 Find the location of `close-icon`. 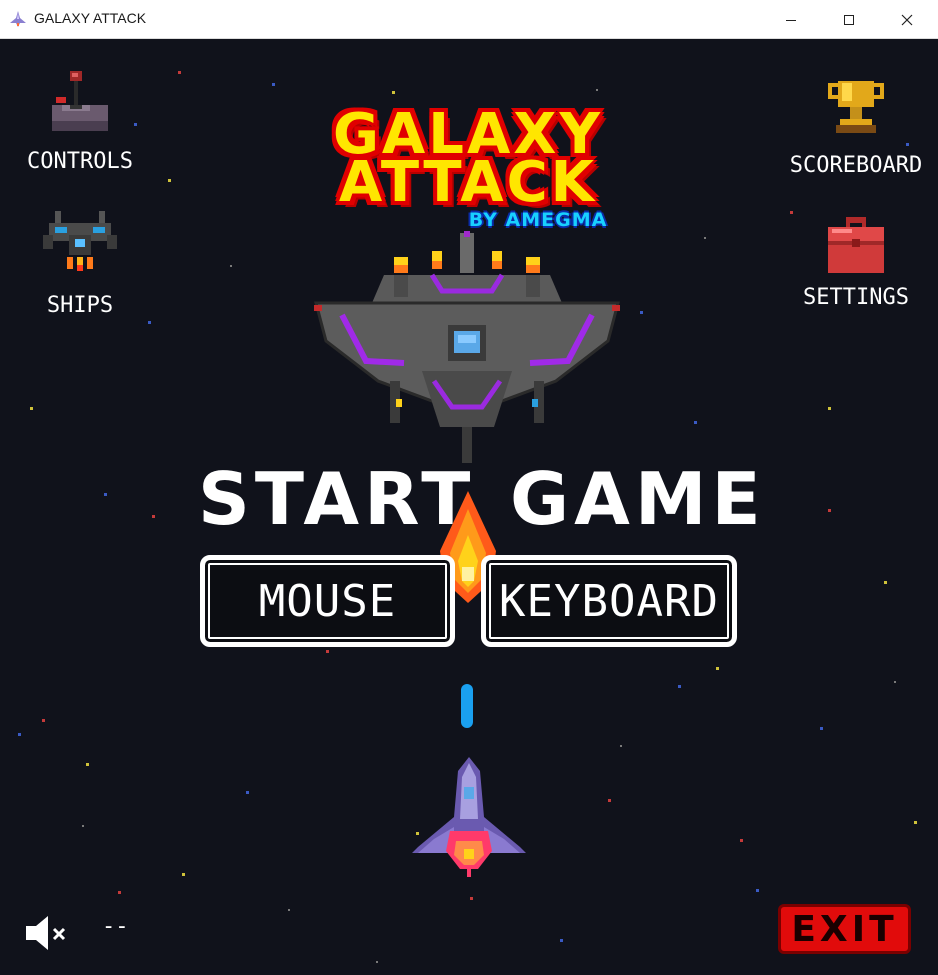

close-icon is located at coordinates (907, 19).